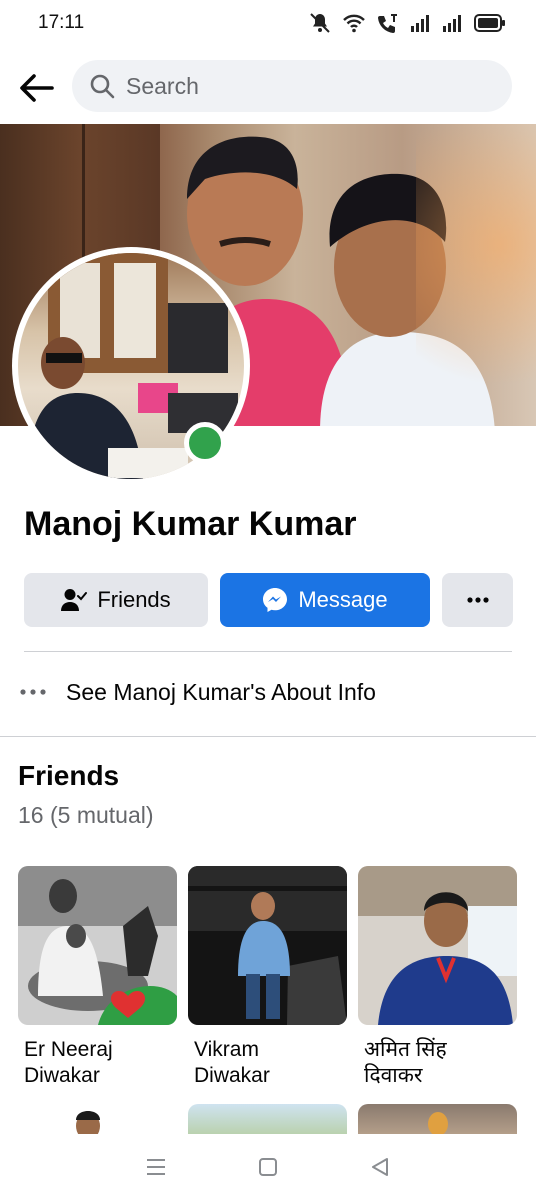 This screenshot has height=1200, width=536. Describe the element at coordinates (68, 776) in the screenshot. I see `friends-section-title: Friends` at that location.